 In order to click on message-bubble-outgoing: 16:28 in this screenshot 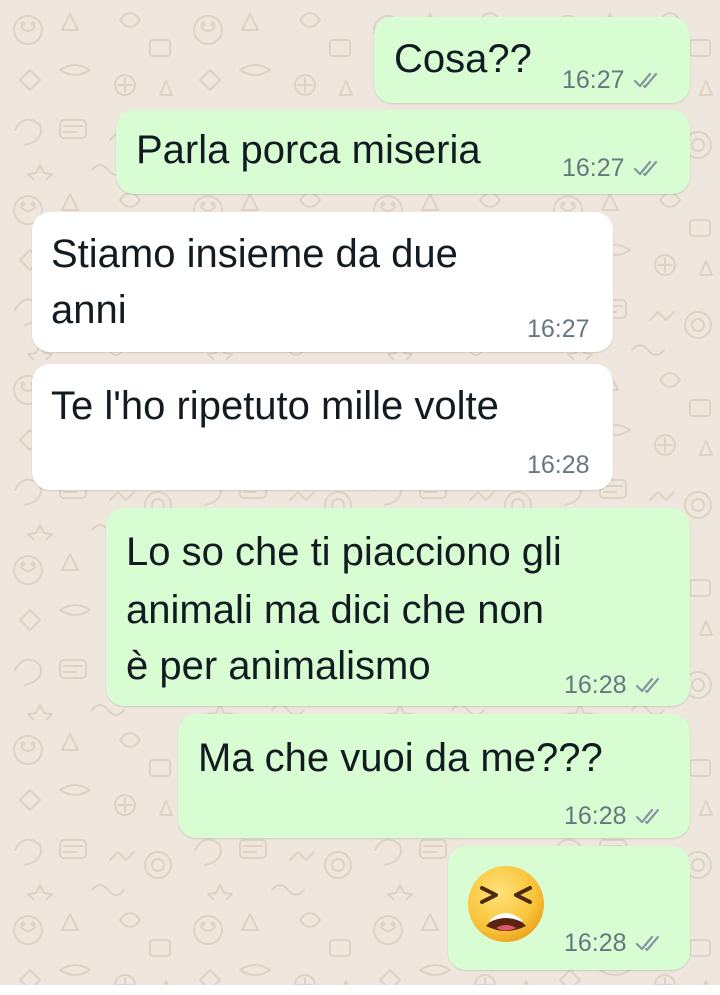, I will do `click(569, 908)`.